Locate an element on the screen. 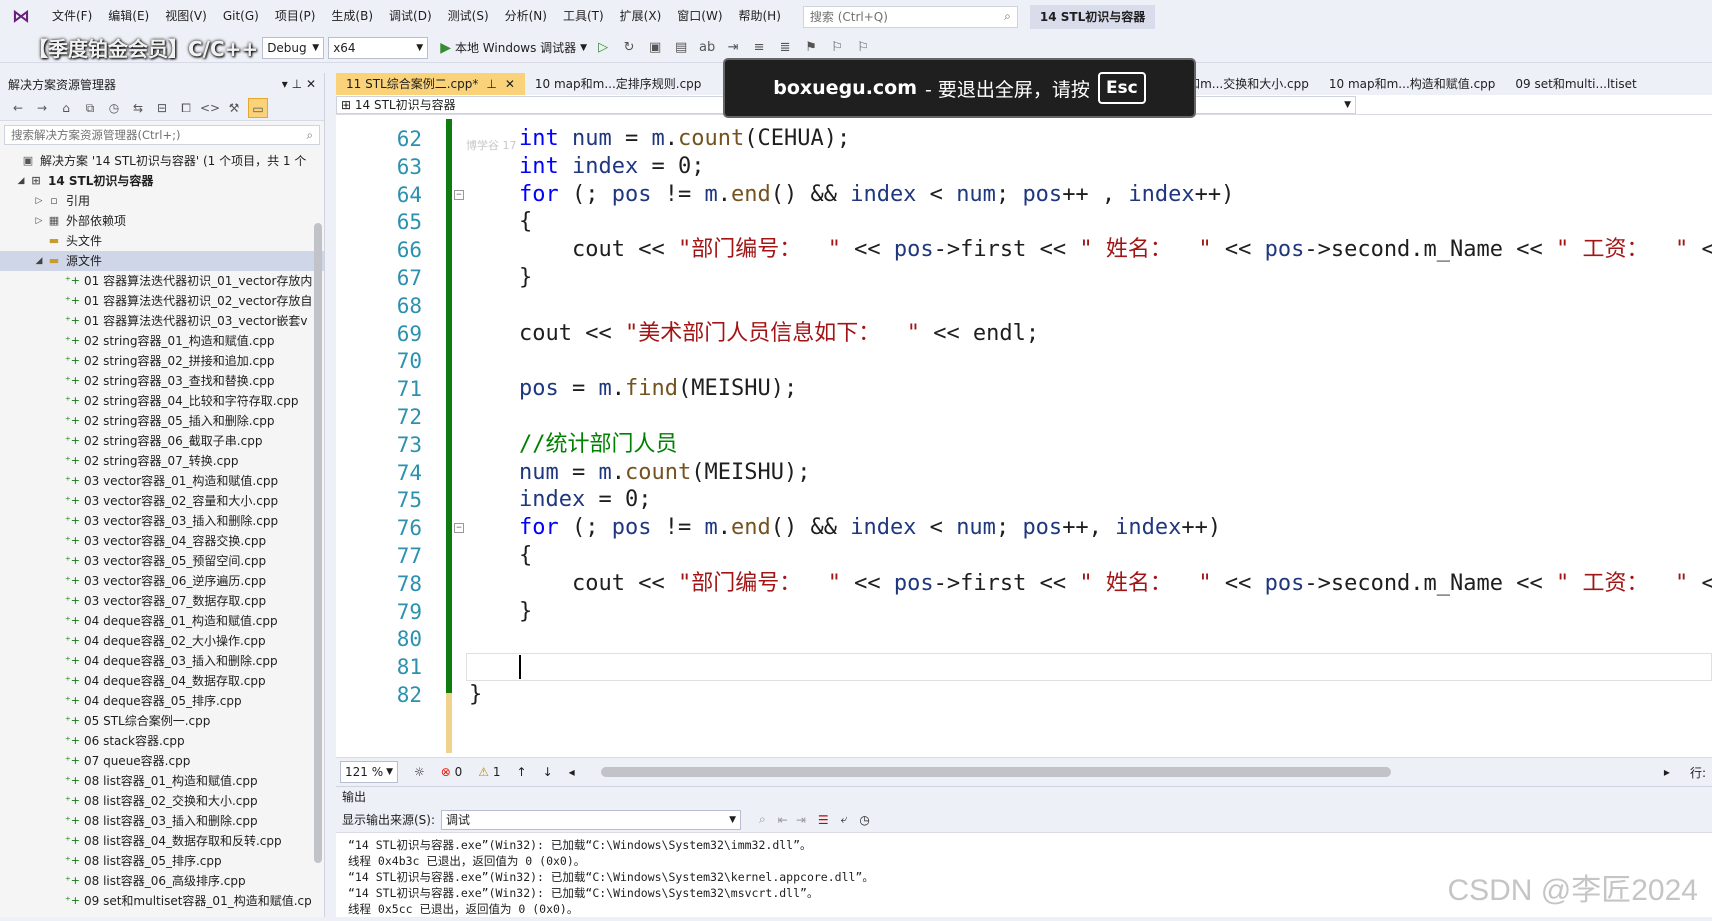 The height and width of the screenshot is (921, 1712). outdent-icon: ≣ is located at coordinates (785, 48).